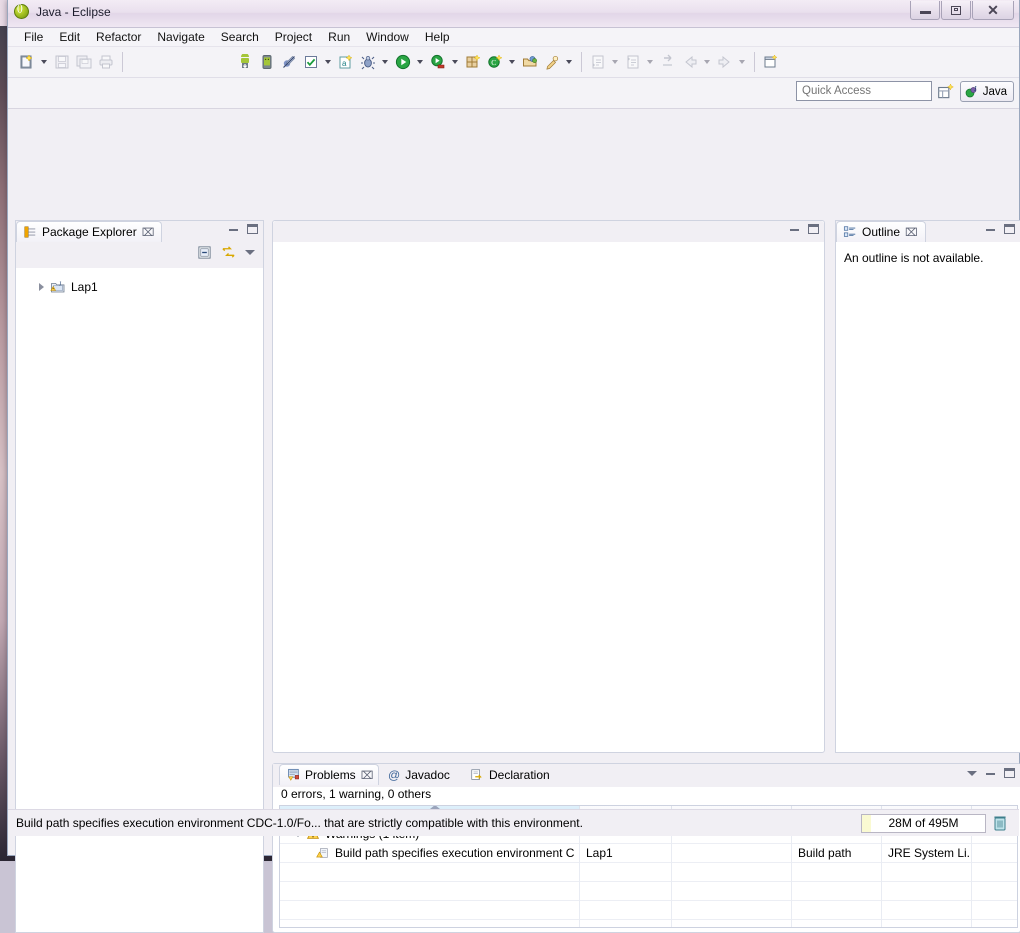  What do you see at coordinates (529, 62) in the screenshot?
I see `open-type-icon` at bounding box center [529, 62].